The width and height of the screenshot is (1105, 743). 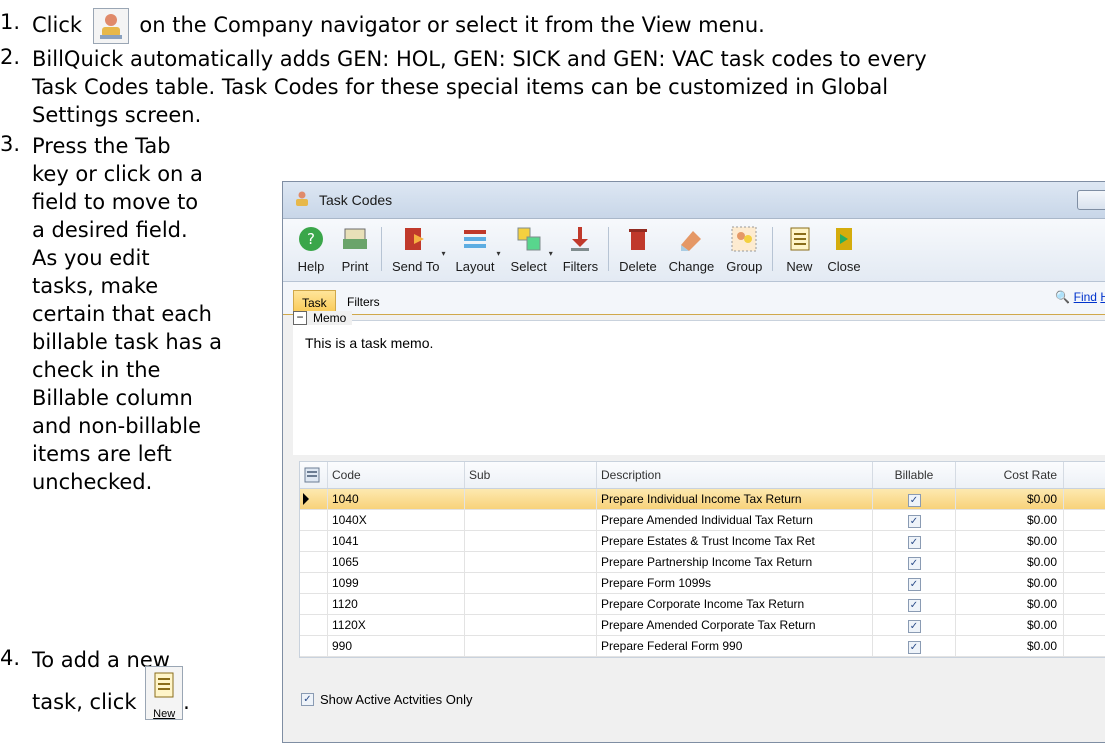 I want to click on cell-description: Prepare Partnership Income Tax Return, so click(x=735, y=562).